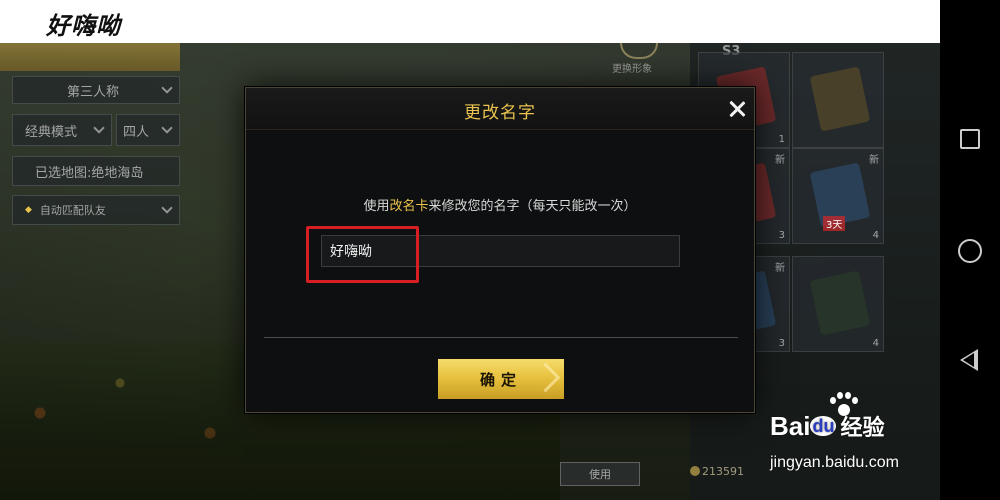 The image size is (1000, 500). What do you see at coordinates (90, 57) in the screenshot?
I see `start-game-banner` at bounding box center [90, 57].